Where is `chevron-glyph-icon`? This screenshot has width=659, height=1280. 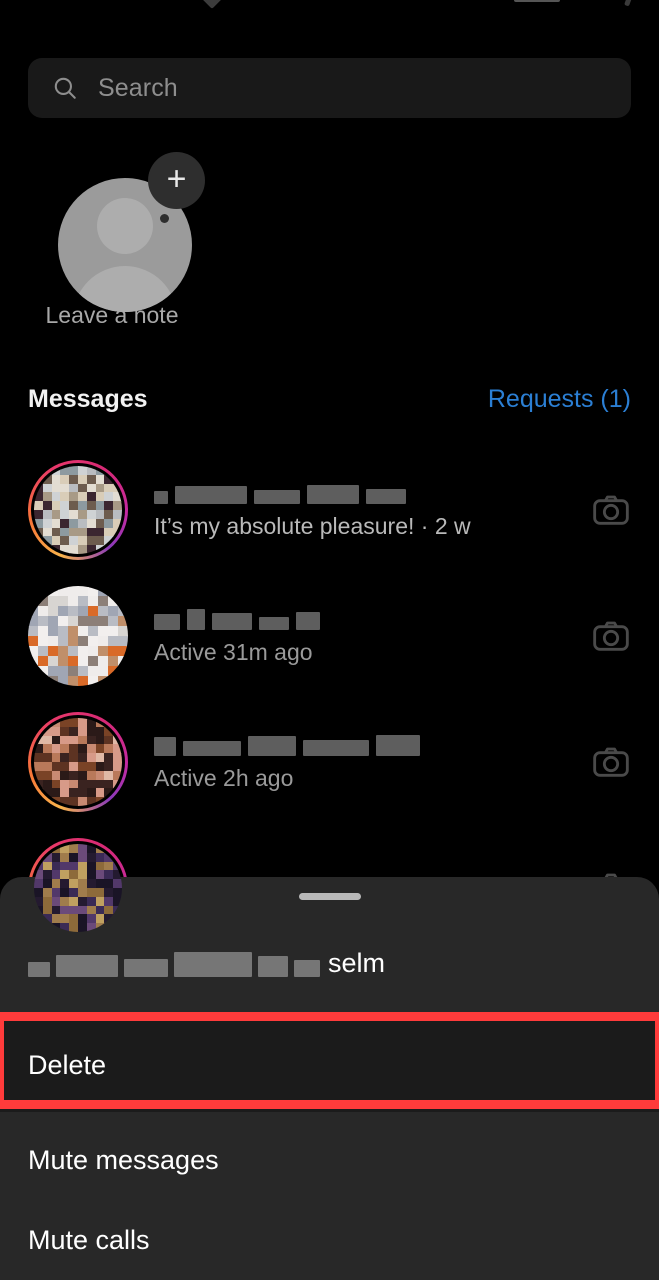
chevron-glyph-icon is located at coordinates (212, 4).